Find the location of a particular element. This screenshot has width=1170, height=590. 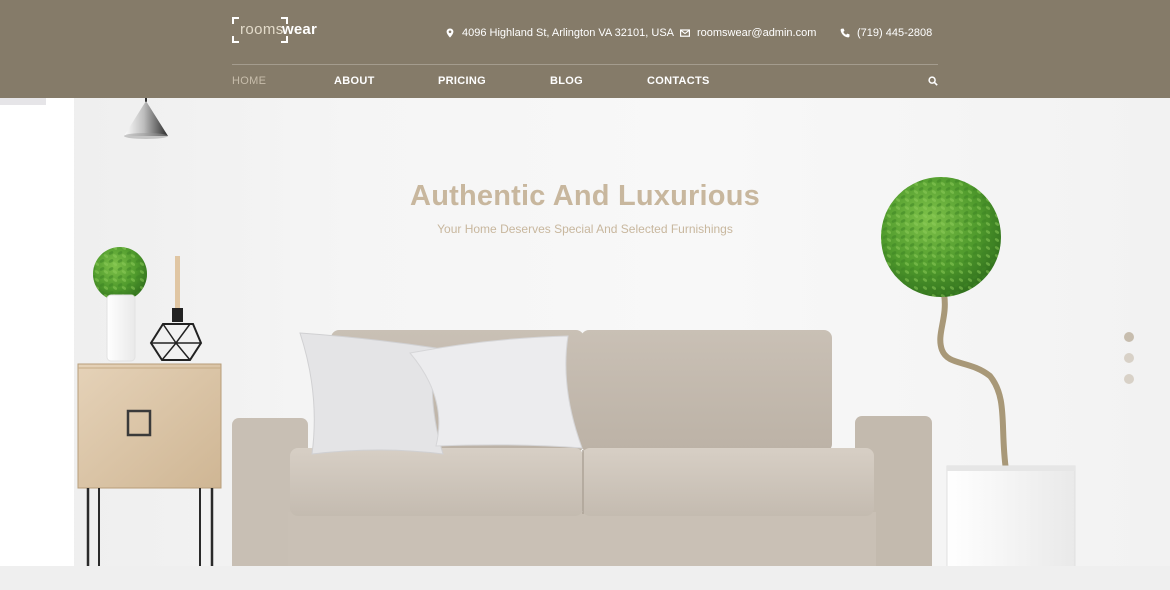

nav-about: ABOUT is located at coordinates (354, 81).